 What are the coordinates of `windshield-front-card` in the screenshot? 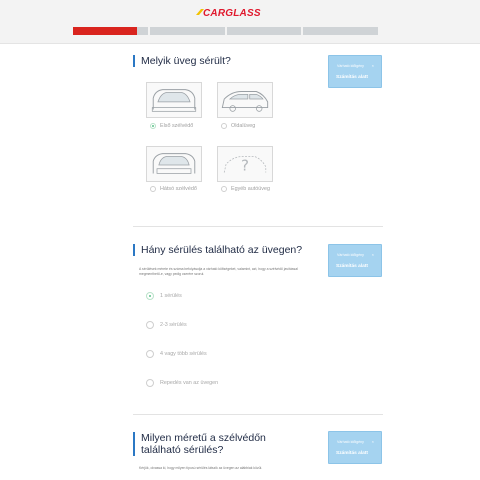 It's located at (174, 100).